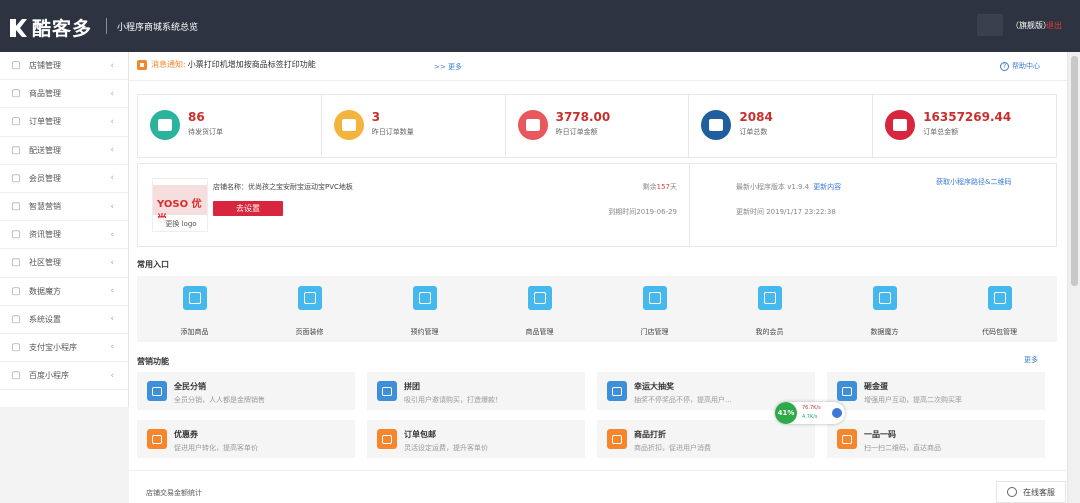  I want to click on sidebar-item: ▢ 百度小程序 ‹, so click(64, 376).